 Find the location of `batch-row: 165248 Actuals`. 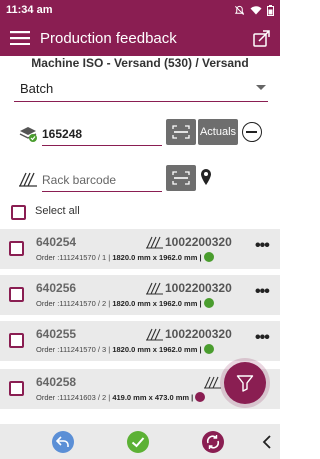

batch-row: 165248 Actuals is located at coordinates (140, 133).